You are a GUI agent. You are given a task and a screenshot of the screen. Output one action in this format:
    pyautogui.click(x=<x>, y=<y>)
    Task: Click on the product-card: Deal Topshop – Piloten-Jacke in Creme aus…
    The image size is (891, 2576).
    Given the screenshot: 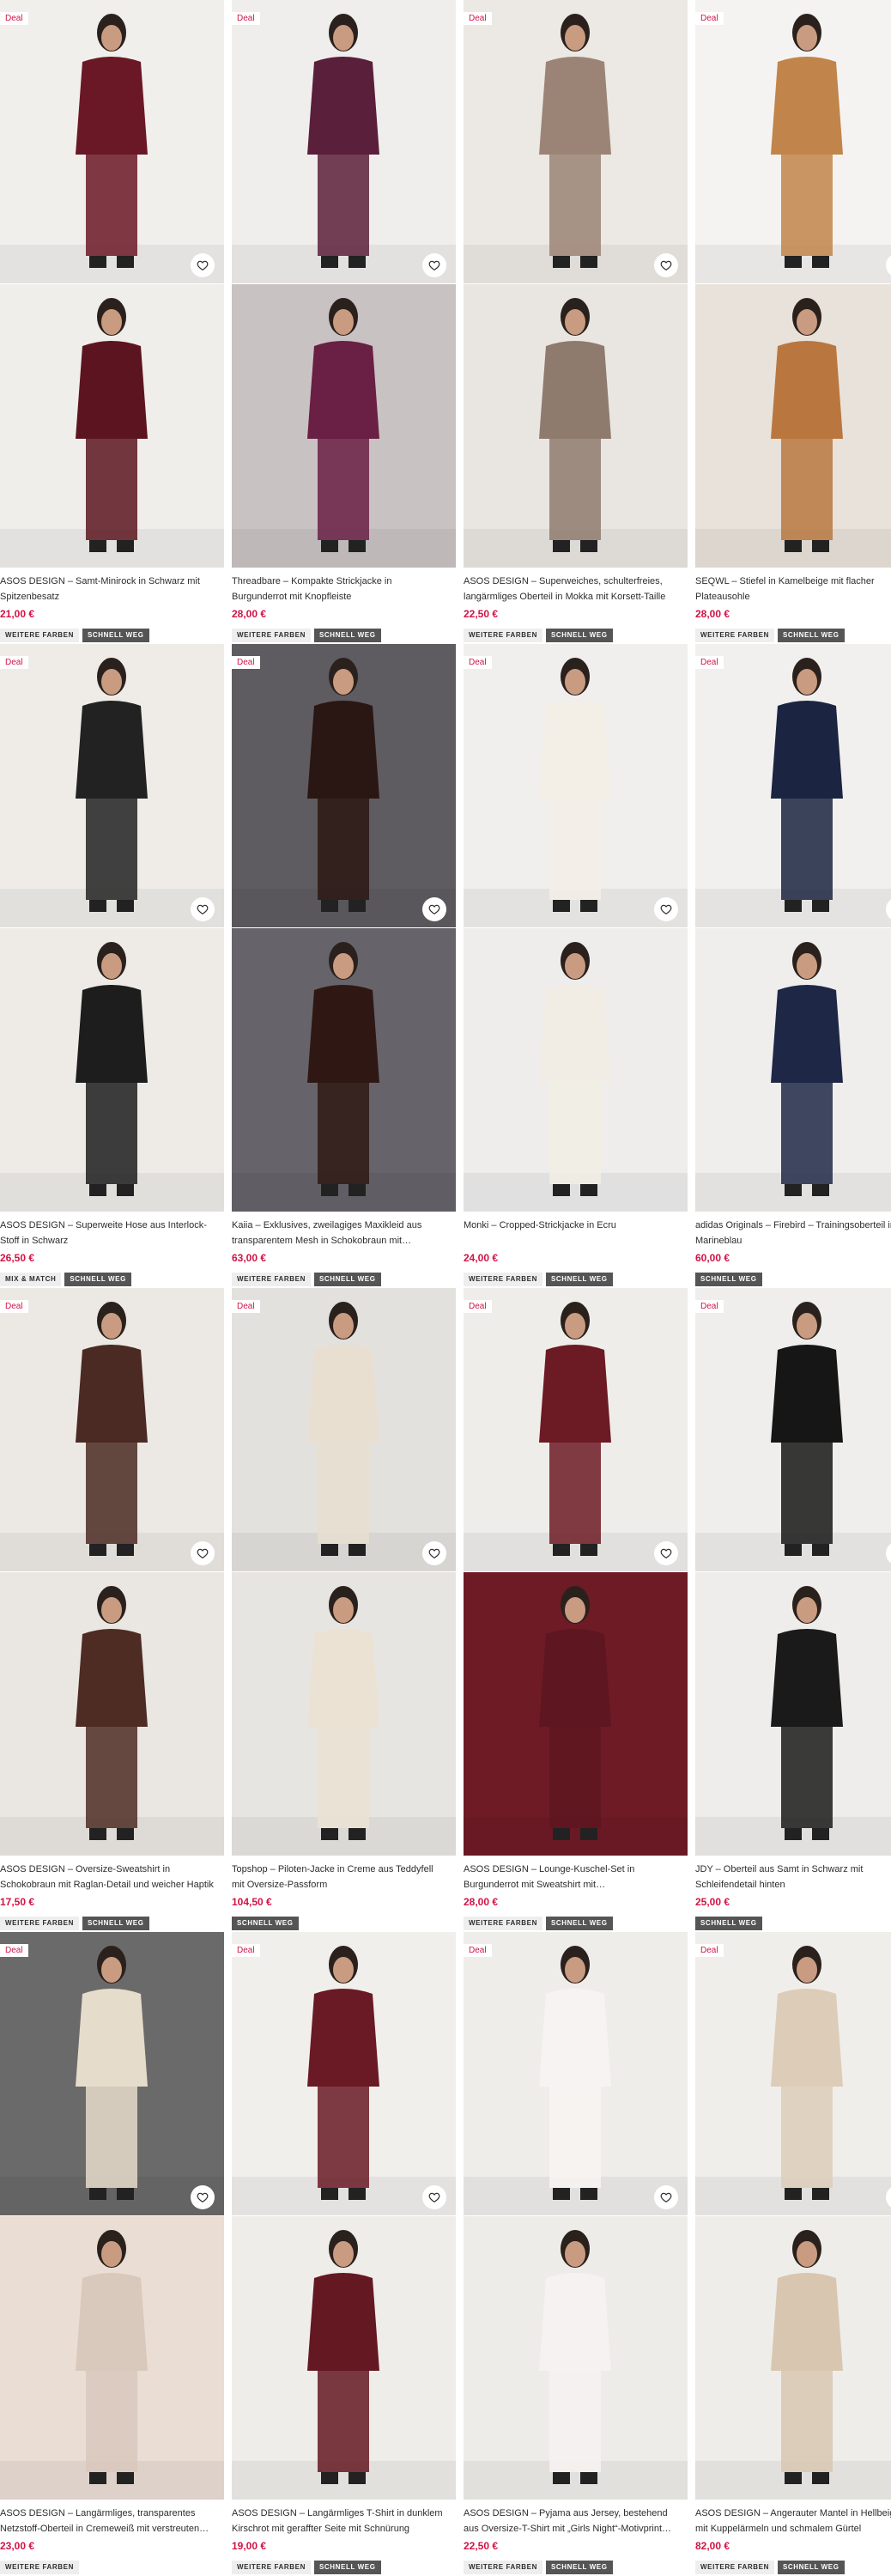 What is the action you would take?
    pyautogui.click(x=344, y=1610)
    